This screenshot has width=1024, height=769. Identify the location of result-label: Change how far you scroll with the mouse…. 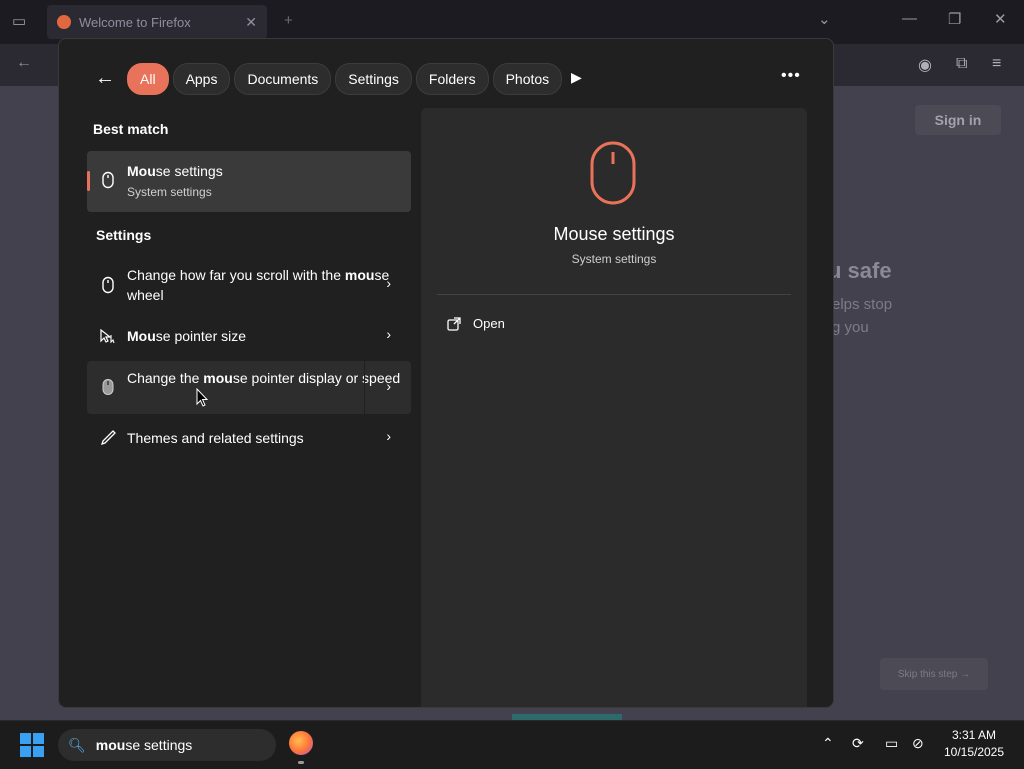
(258, 285).